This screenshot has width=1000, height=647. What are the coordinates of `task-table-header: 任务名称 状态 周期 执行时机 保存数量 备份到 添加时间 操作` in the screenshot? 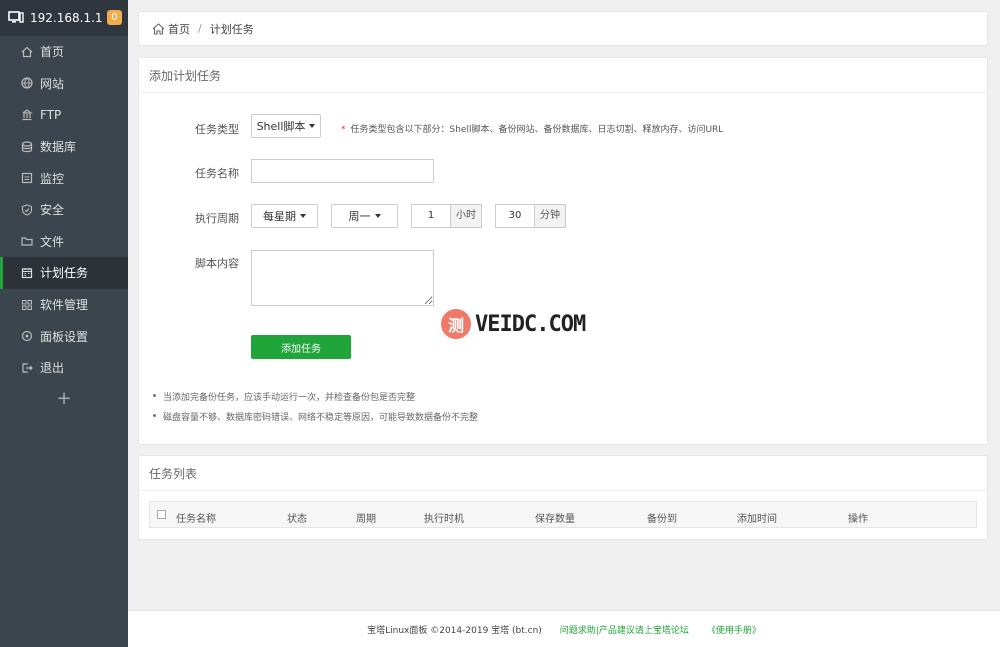 It's located at (563, 514).